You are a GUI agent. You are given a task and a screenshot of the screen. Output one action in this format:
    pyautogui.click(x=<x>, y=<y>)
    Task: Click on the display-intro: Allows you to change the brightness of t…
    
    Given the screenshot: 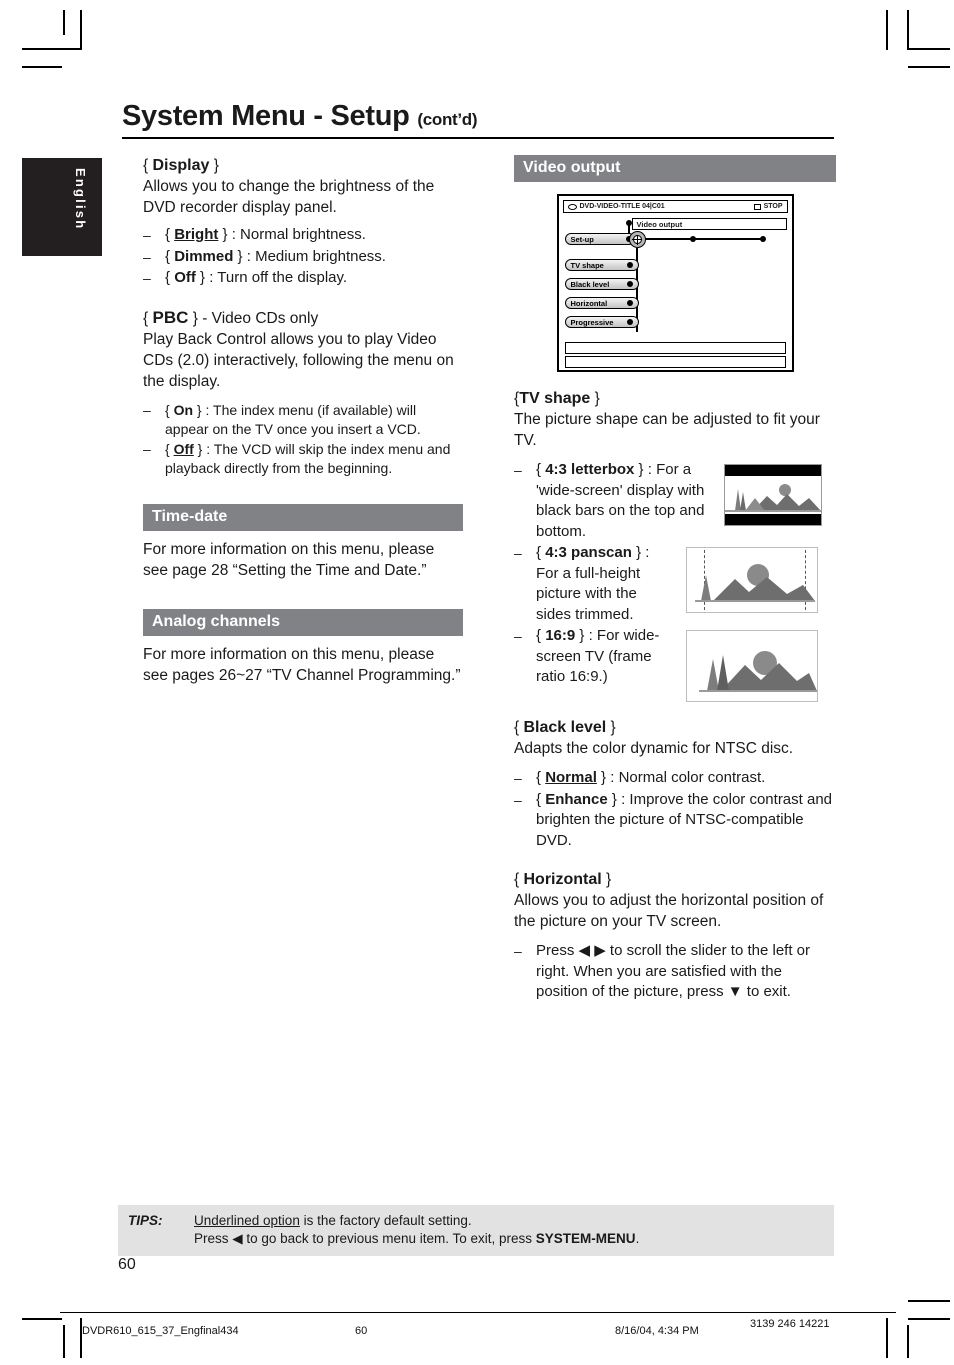 What is the action you would take?
    pyautogui.click(x=289, y=197)
    